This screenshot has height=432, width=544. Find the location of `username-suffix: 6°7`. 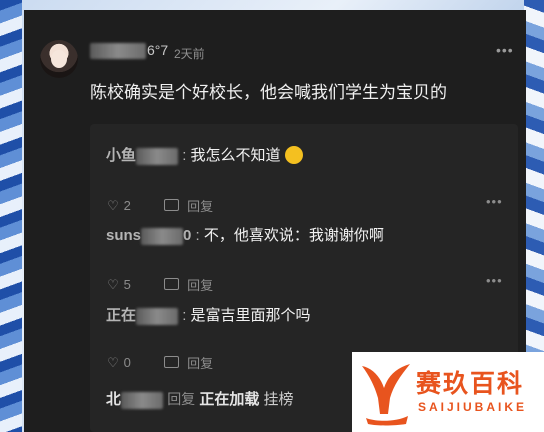

username-suffix: 6°7 is located at coordinates (158, 50).